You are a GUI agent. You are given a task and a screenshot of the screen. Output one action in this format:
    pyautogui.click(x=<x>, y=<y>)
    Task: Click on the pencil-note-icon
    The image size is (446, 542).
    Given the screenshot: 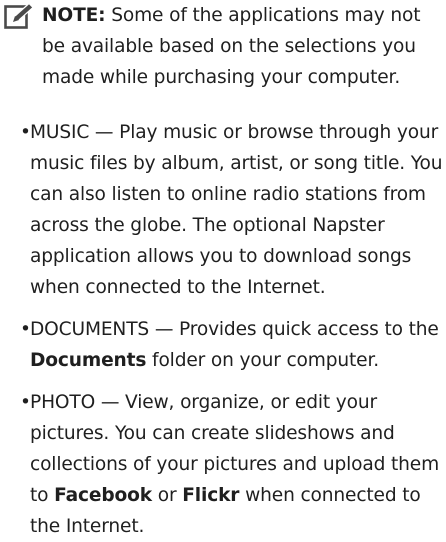 What is the action you would take?
    pyautogui.click(x=19, y=15)
    